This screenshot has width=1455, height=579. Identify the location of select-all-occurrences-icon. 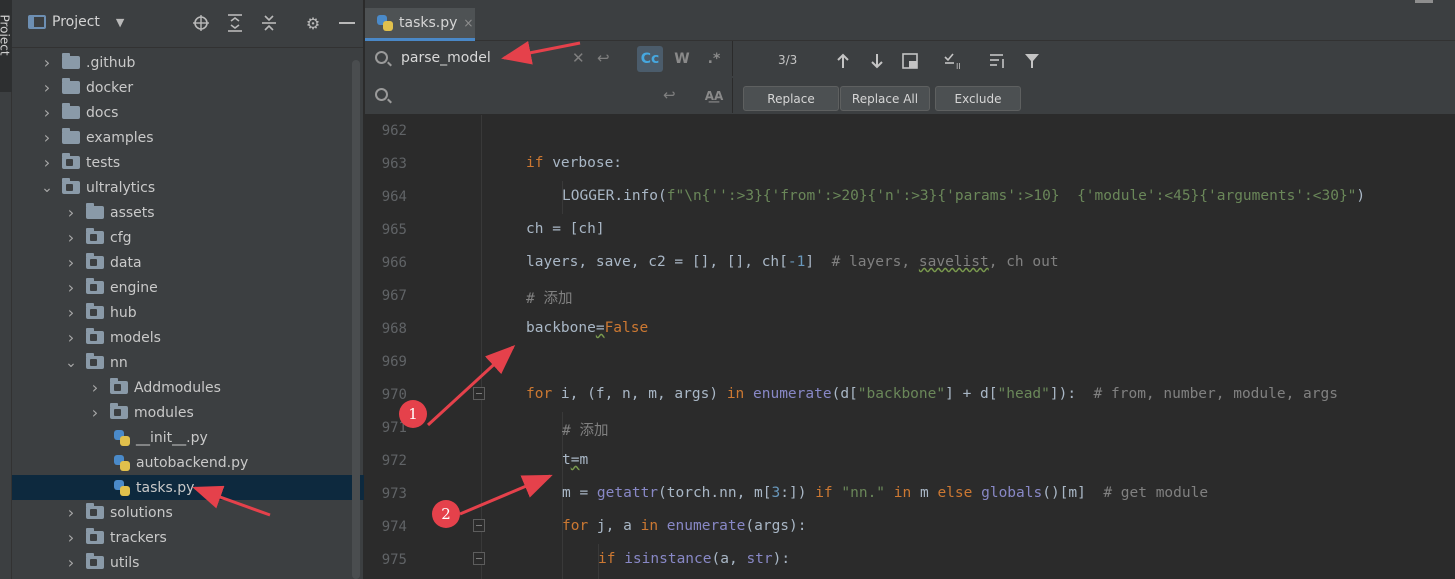
(910, 61).